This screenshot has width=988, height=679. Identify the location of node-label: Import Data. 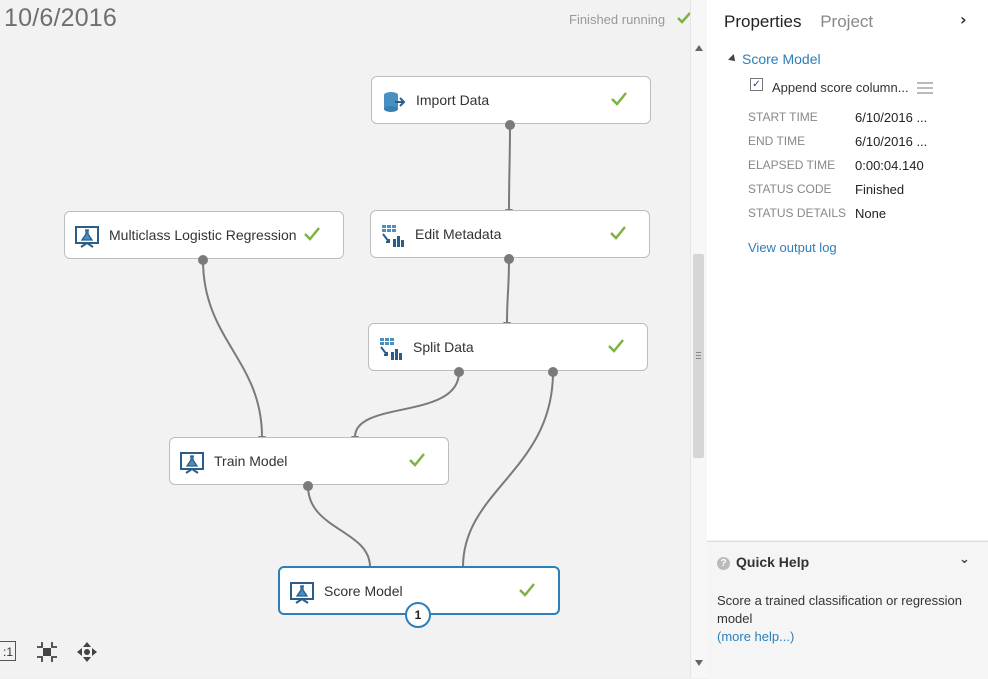
(453, 100).